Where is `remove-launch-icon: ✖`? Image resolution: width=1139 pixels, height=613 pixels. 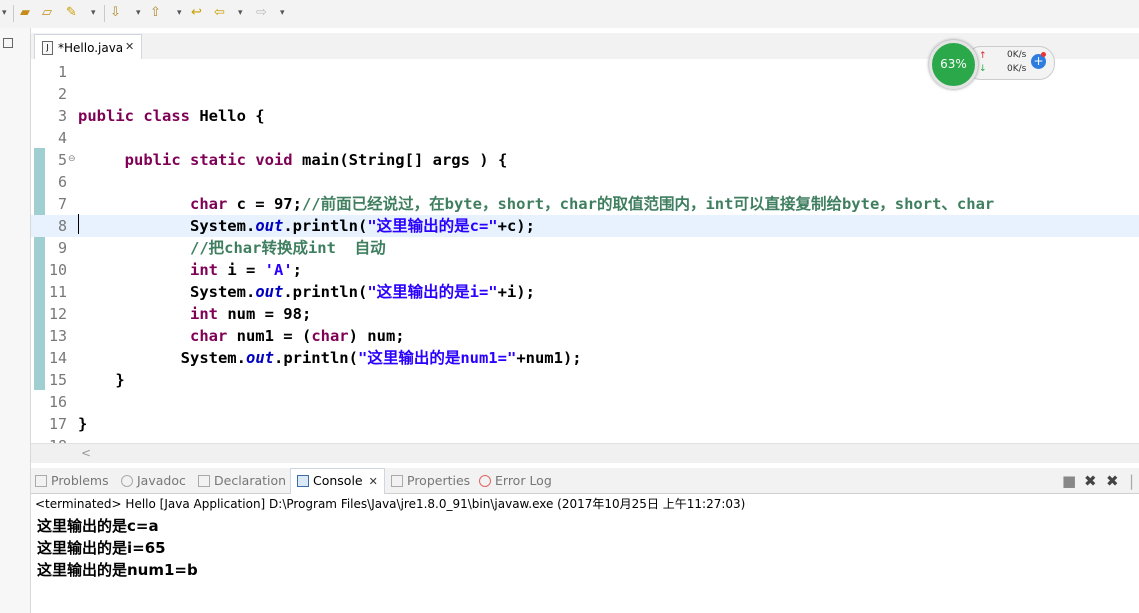 remove-launch-icon: ✖ is located at coordinates (1090, 481).